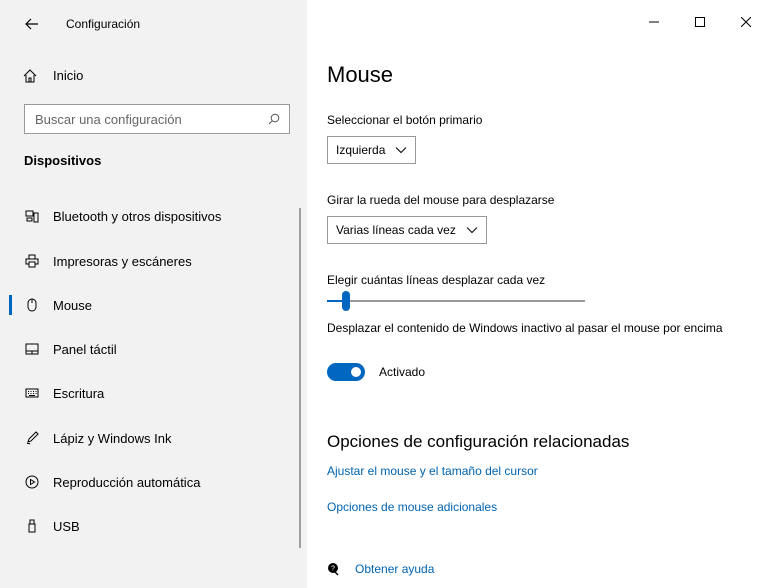 The height and width of the screenshot is (588, 769). I want to click on lines-slider, so click(456, 301).